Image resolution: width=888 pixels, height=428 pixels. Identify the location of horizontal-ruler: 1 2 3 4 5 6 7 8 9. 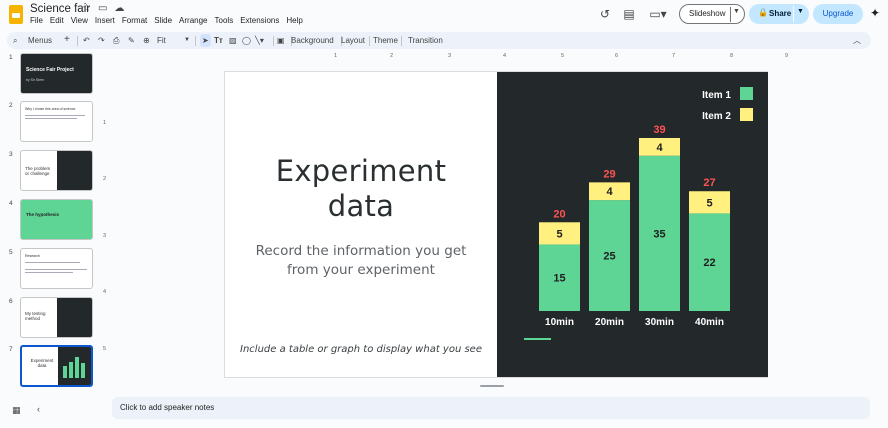
(494, 57).